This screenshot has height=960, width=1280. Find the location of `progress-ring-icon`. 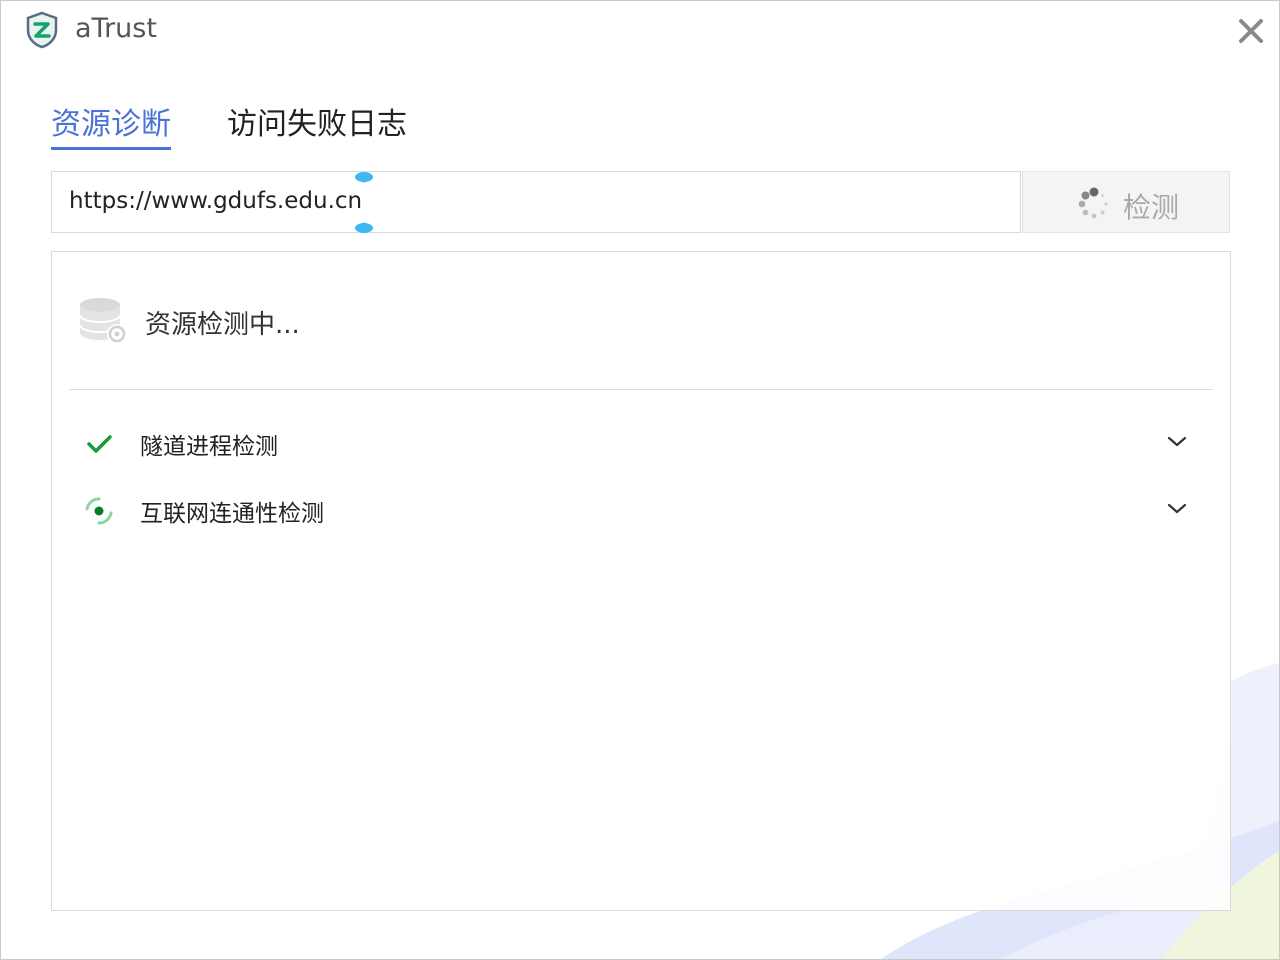

progress-ring-icon is located at coordinates (99, 511).